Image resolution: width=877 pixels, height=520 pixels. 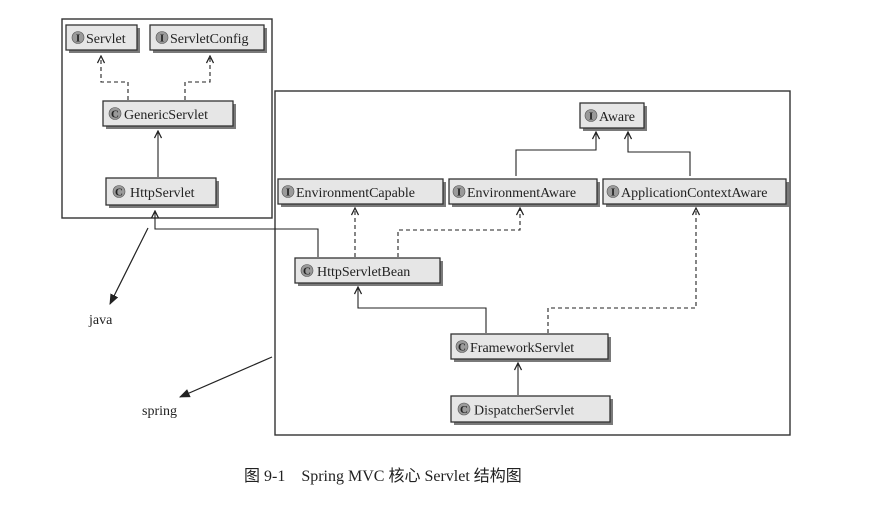 I want to click on node-servlet: I Servlet, so click(x=102, y=38).